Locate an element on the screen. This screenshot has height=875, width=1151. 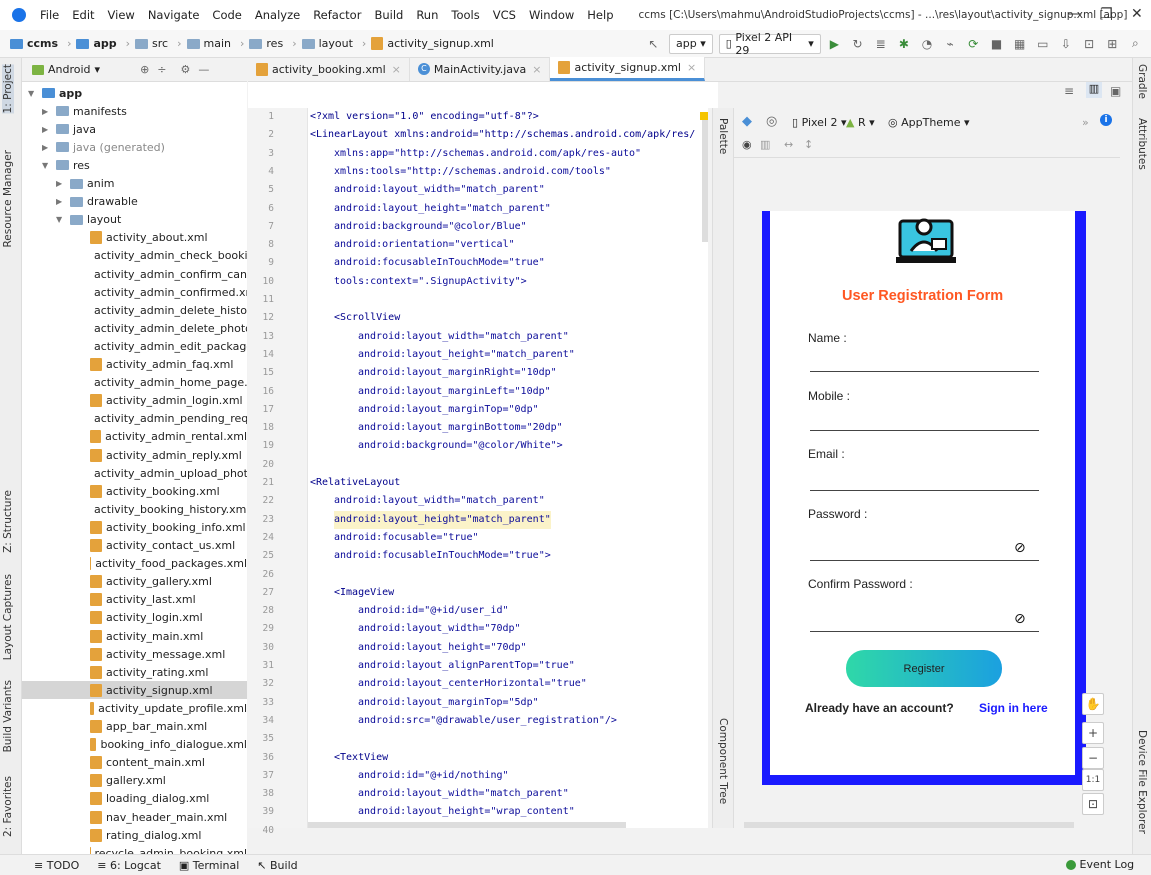
menu-window: Window is located at coordinates (551, 15).